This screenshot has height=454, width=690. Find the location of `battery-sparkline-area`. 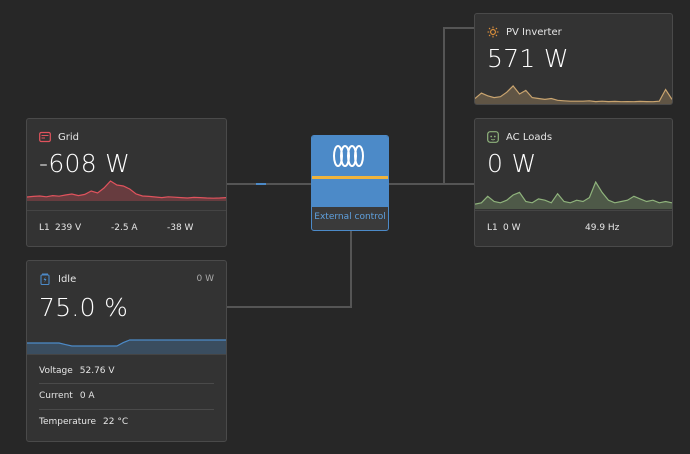

battery-sparkline-area is located at coordinates (126, 347).